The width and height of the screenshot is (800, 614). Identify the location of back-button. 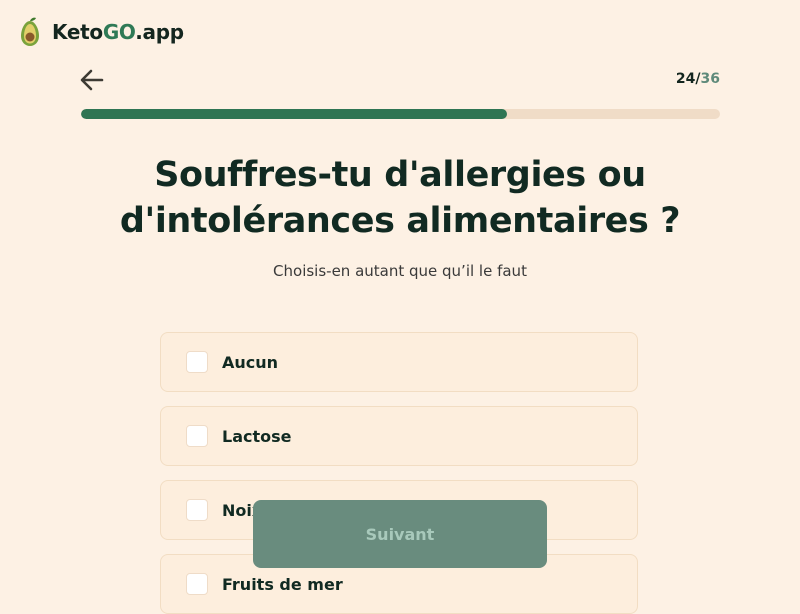
(92, 80).